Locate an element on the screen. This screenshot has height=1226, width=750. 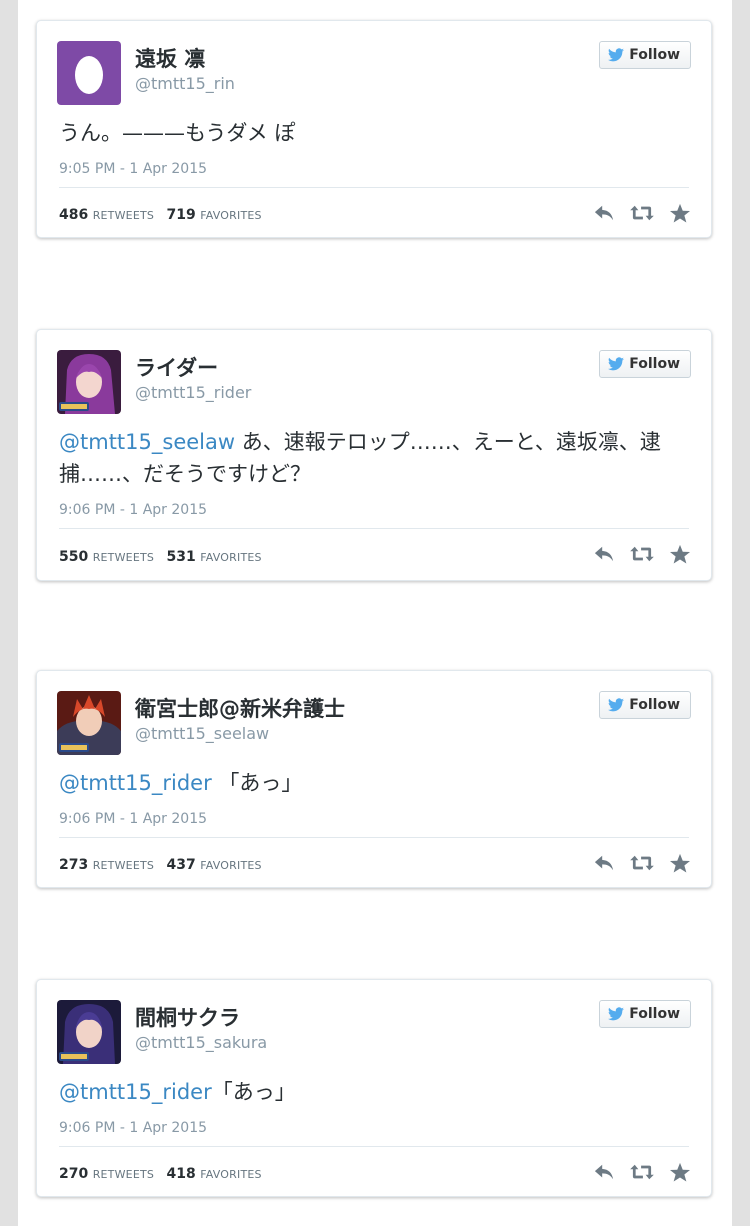
display-name: ライダー is located at coordinates (176, 367).